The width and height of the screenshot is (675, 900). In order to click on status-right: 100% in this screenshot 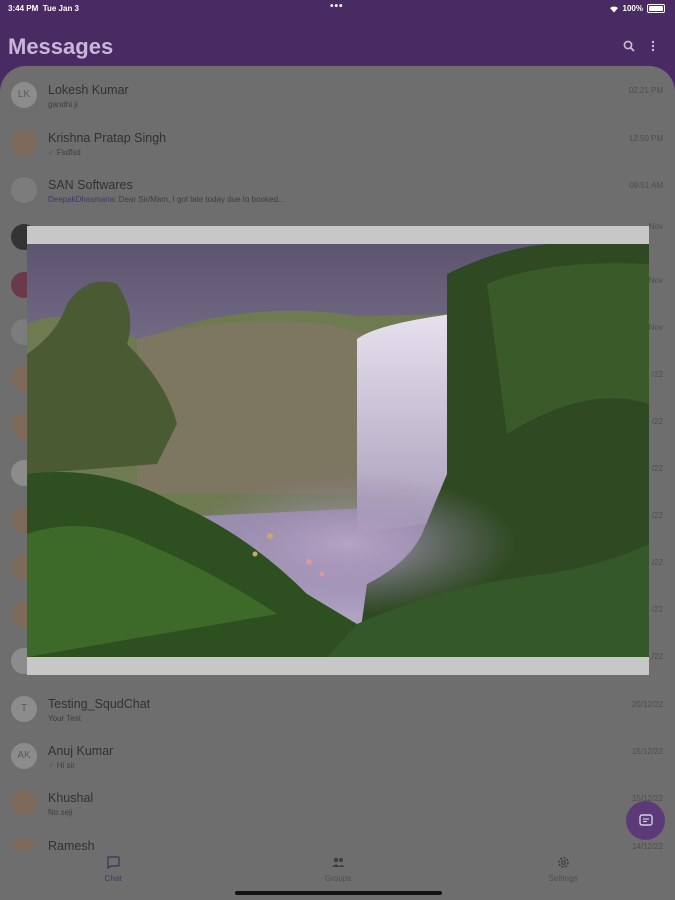, I will do `click(637, 8)`.